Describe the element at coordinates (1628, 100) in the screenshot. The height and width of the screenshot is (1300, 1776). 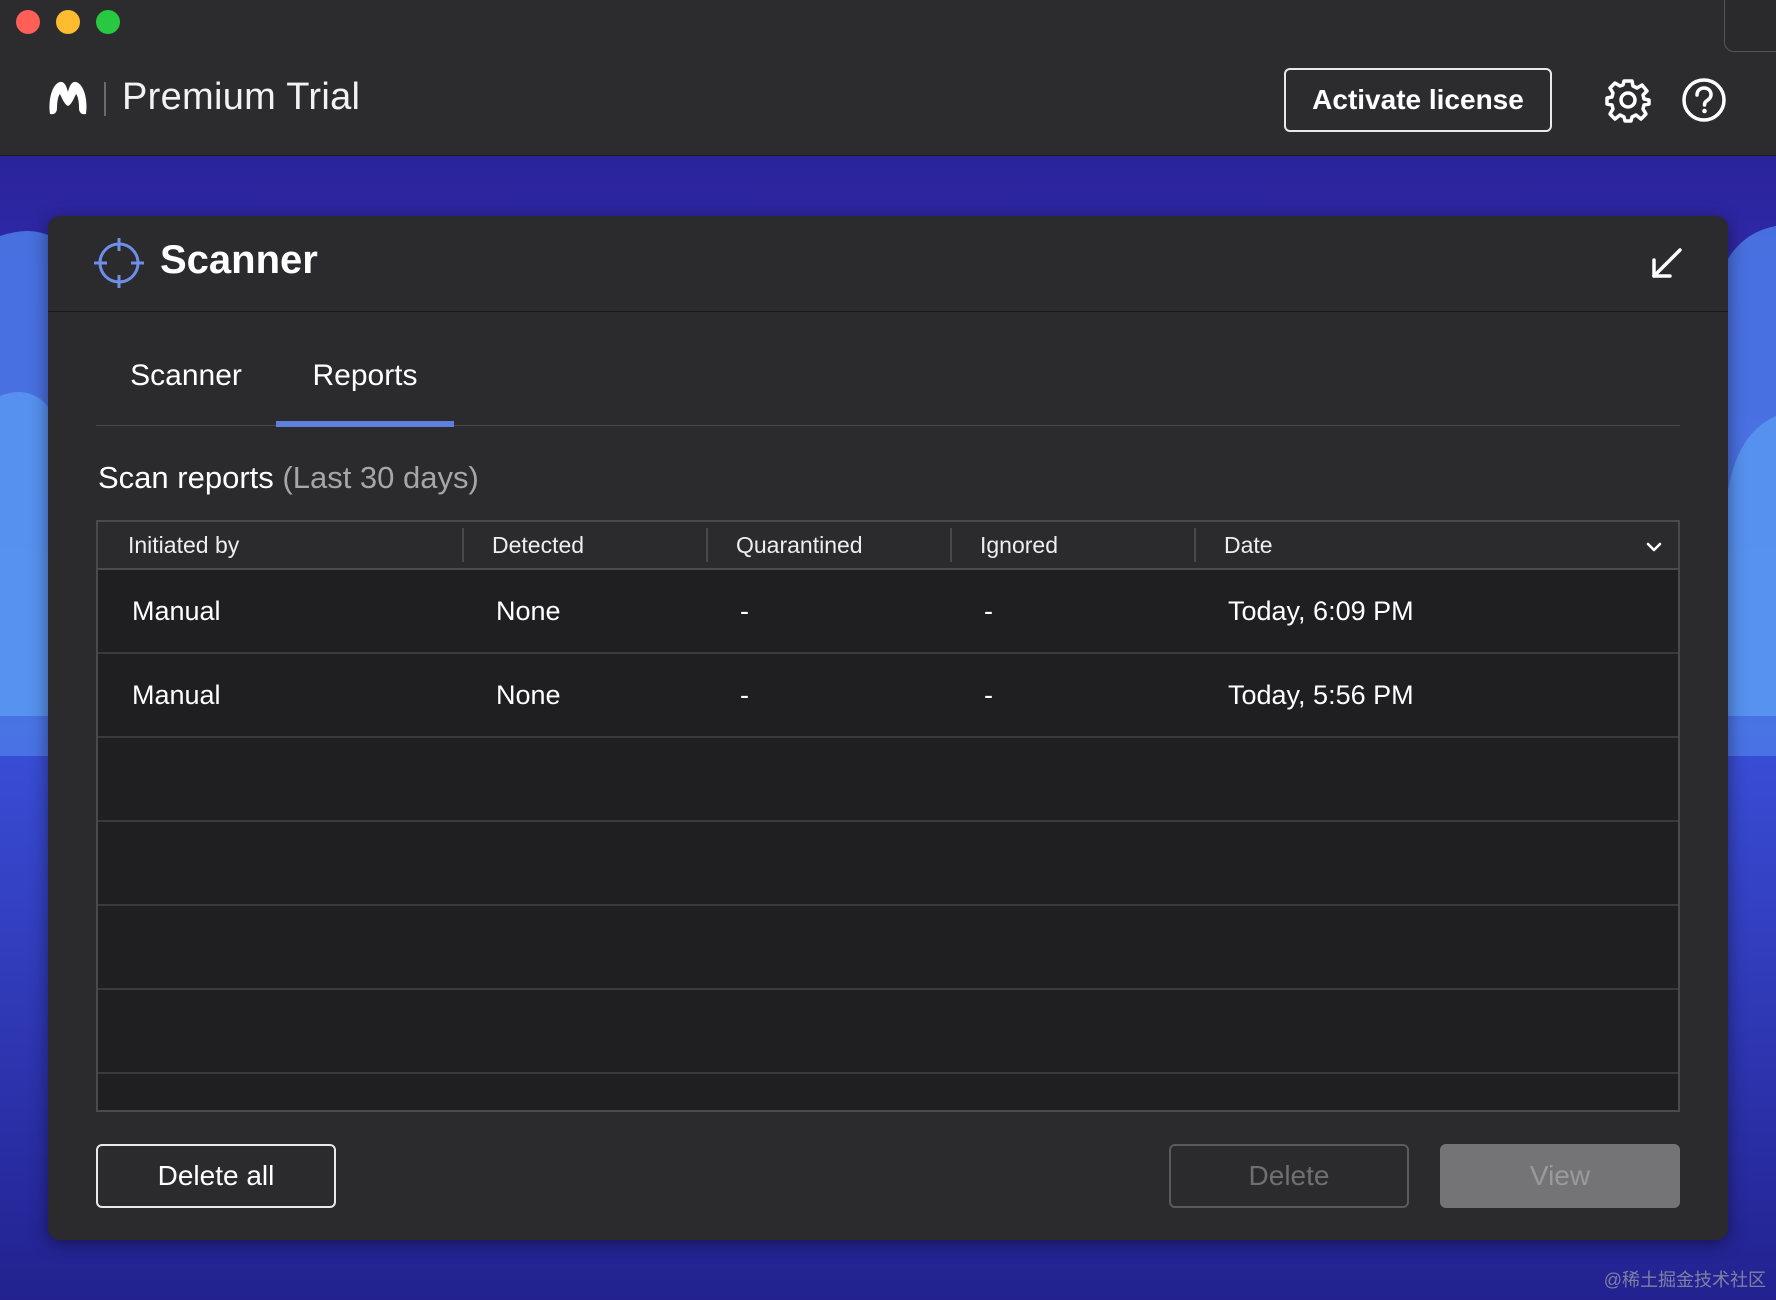
I see `gear-icon` at that location.